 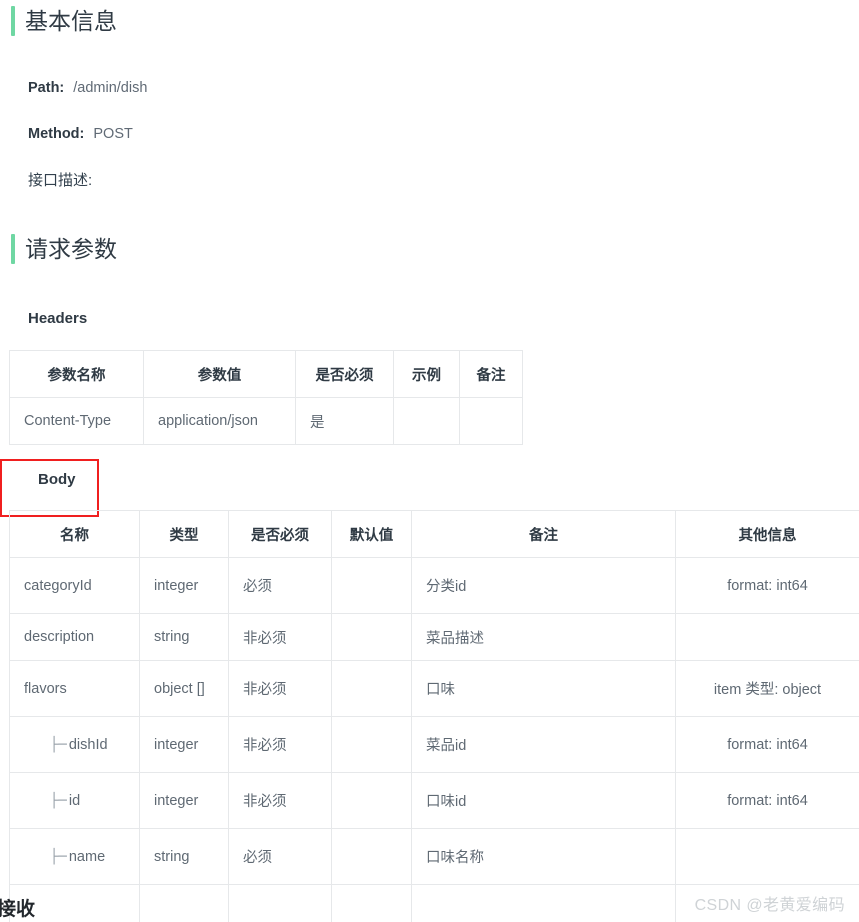 I want to click on column-header-name: 名称, so click(x=74, y=534).